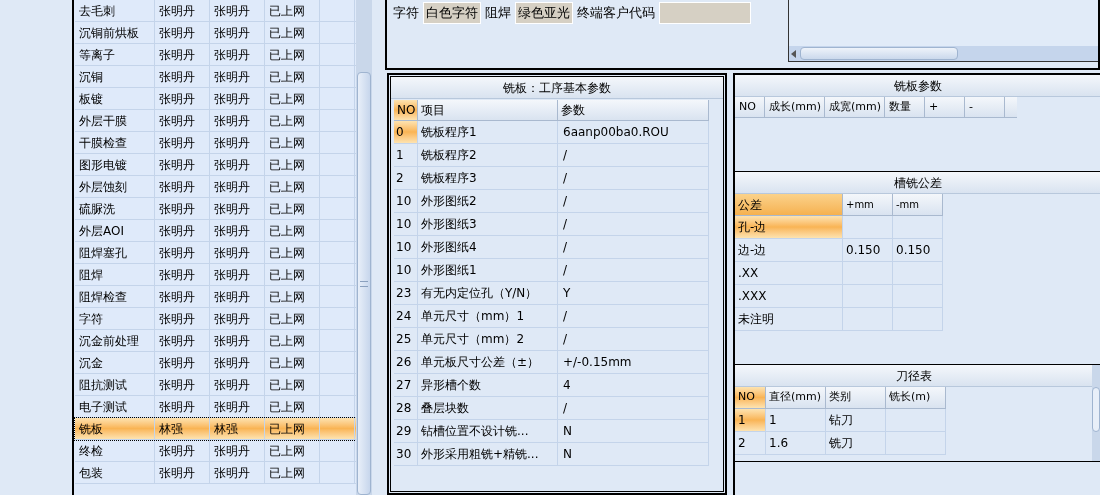  Describe the element at coordinates (115, 472) in the screenshot. I see `table-cell: 包装` at that location.